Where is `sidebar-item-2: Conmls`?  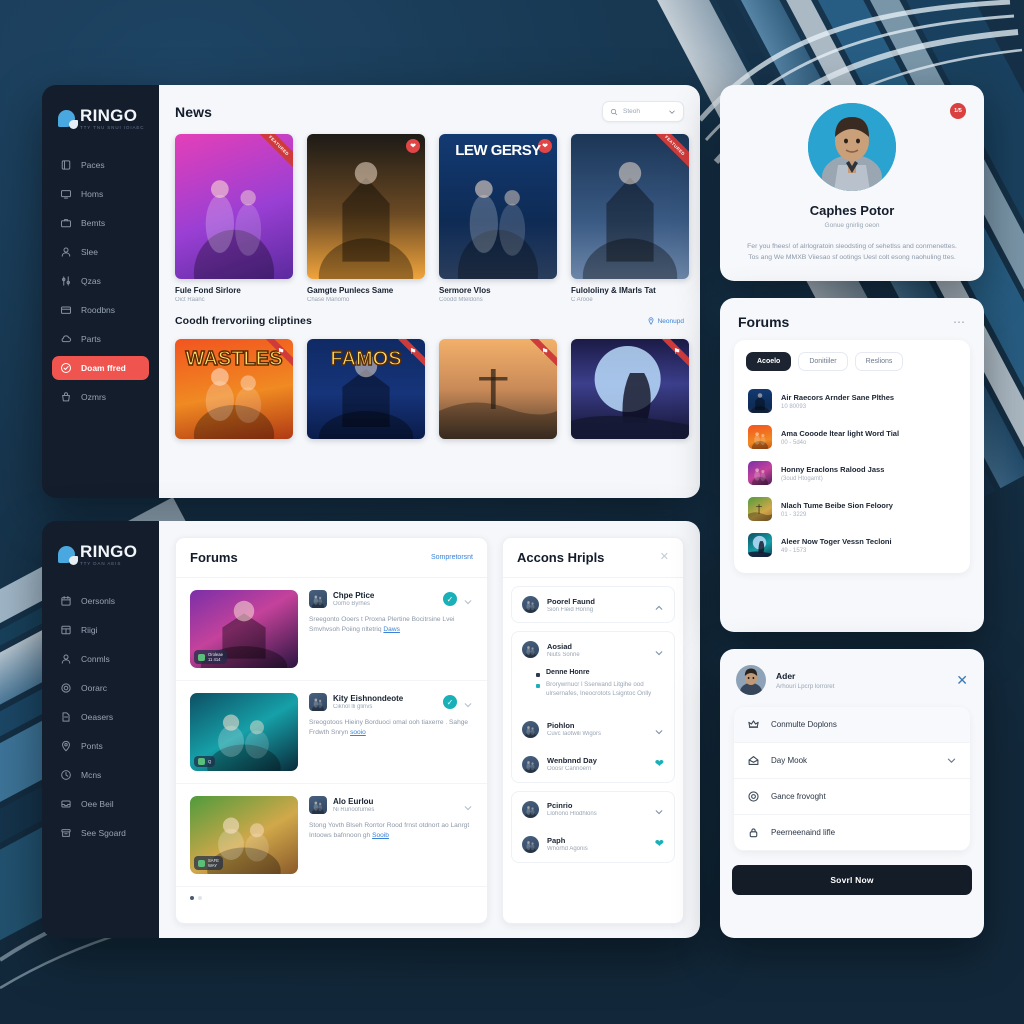
sidebar-item-2: Conmls is located at coordinates (100, 659).